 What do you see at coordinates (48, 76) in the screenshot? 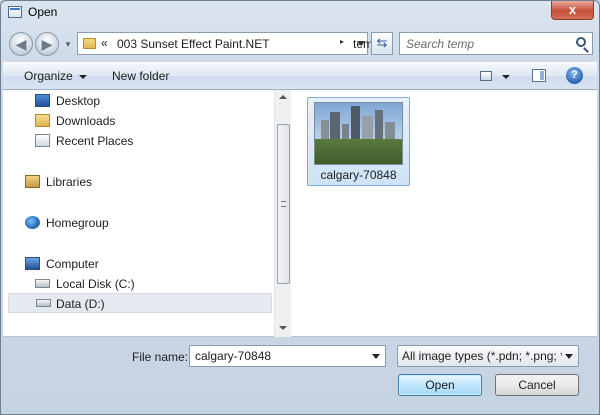
I see `organize-label: Organize` at bounding box center [48, 76].